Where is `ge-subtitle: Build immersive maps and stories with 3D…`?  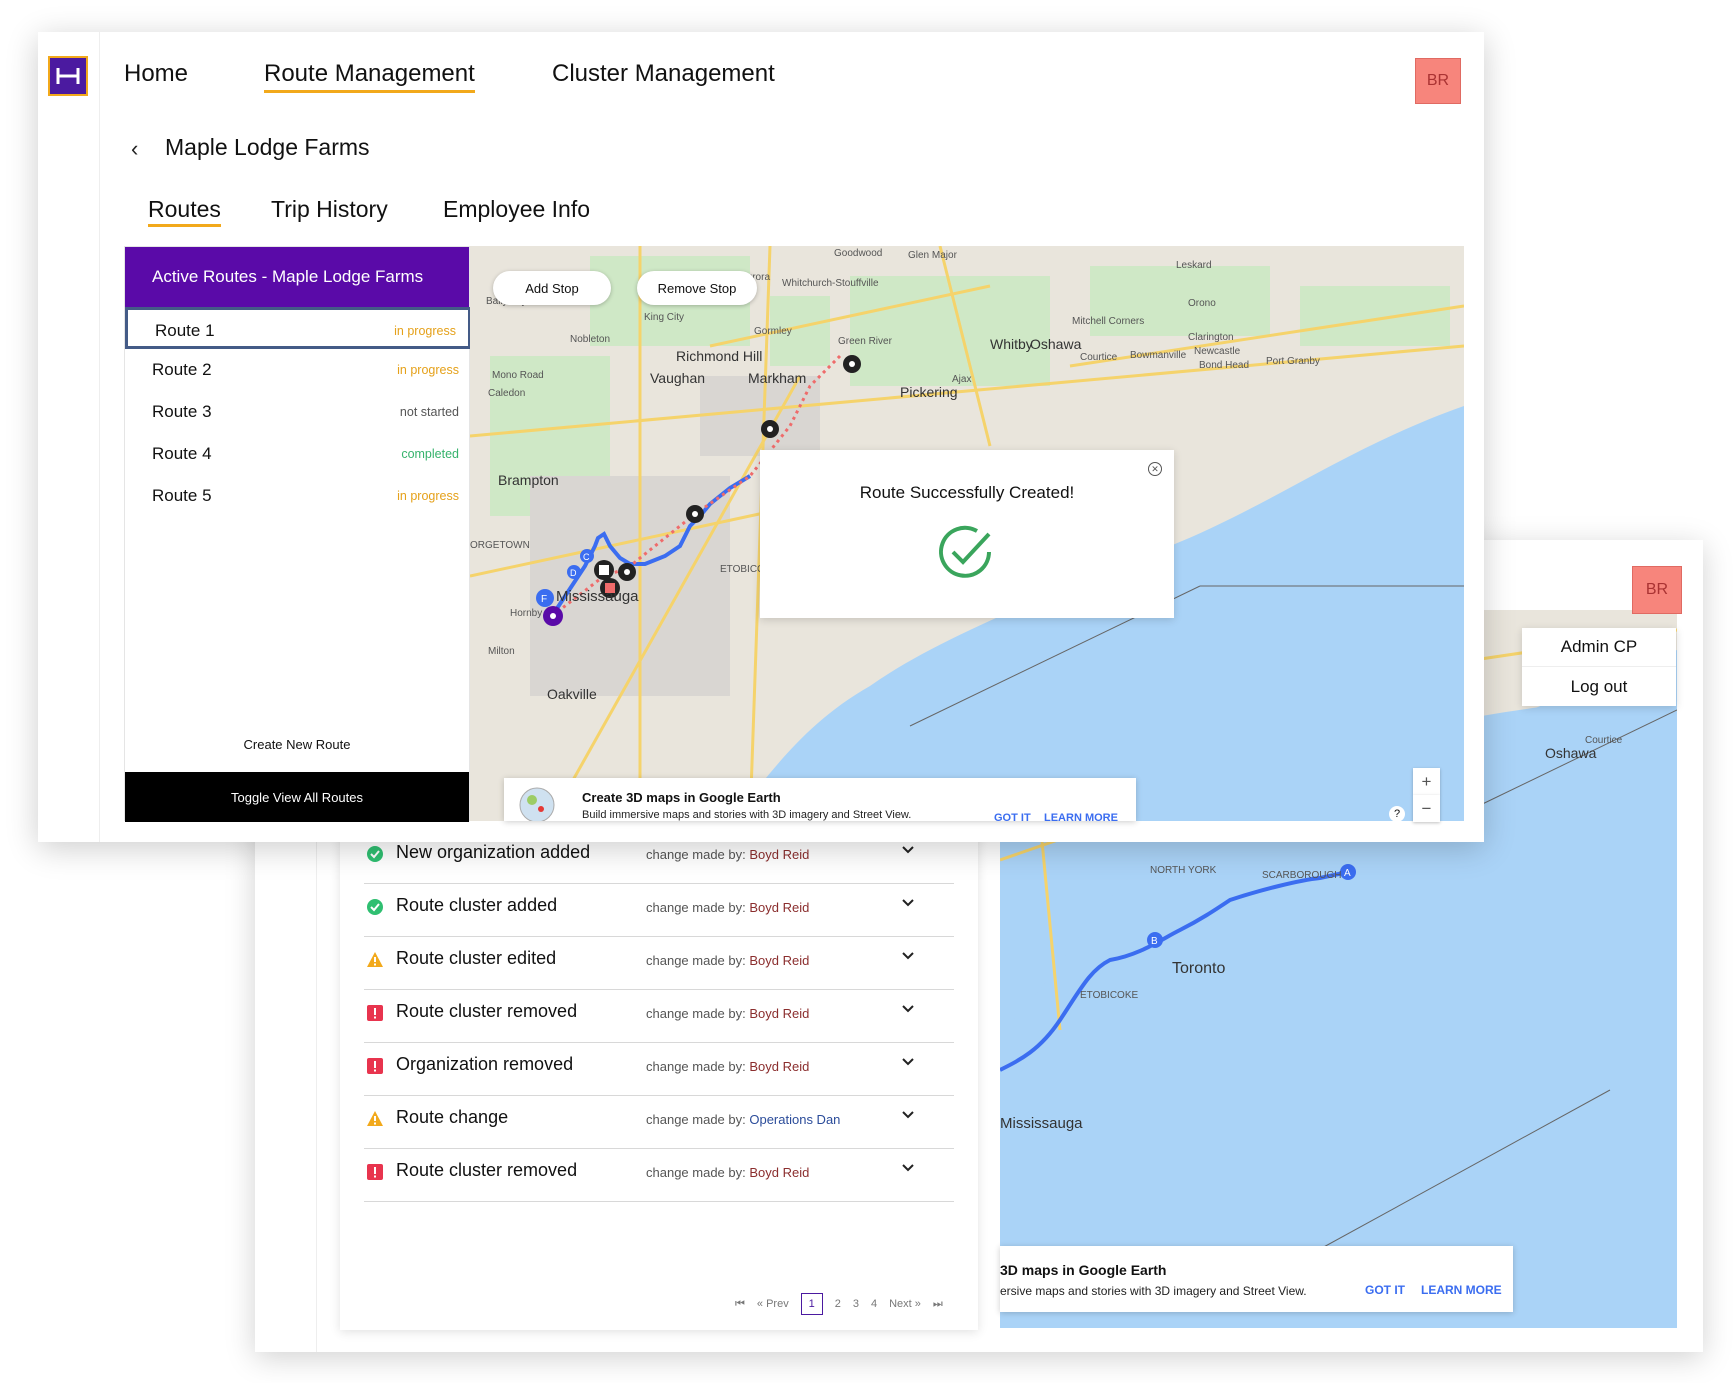
ge-subtitle: Build immersive maps and stories with 3D… is located at coordinates (747, 815).